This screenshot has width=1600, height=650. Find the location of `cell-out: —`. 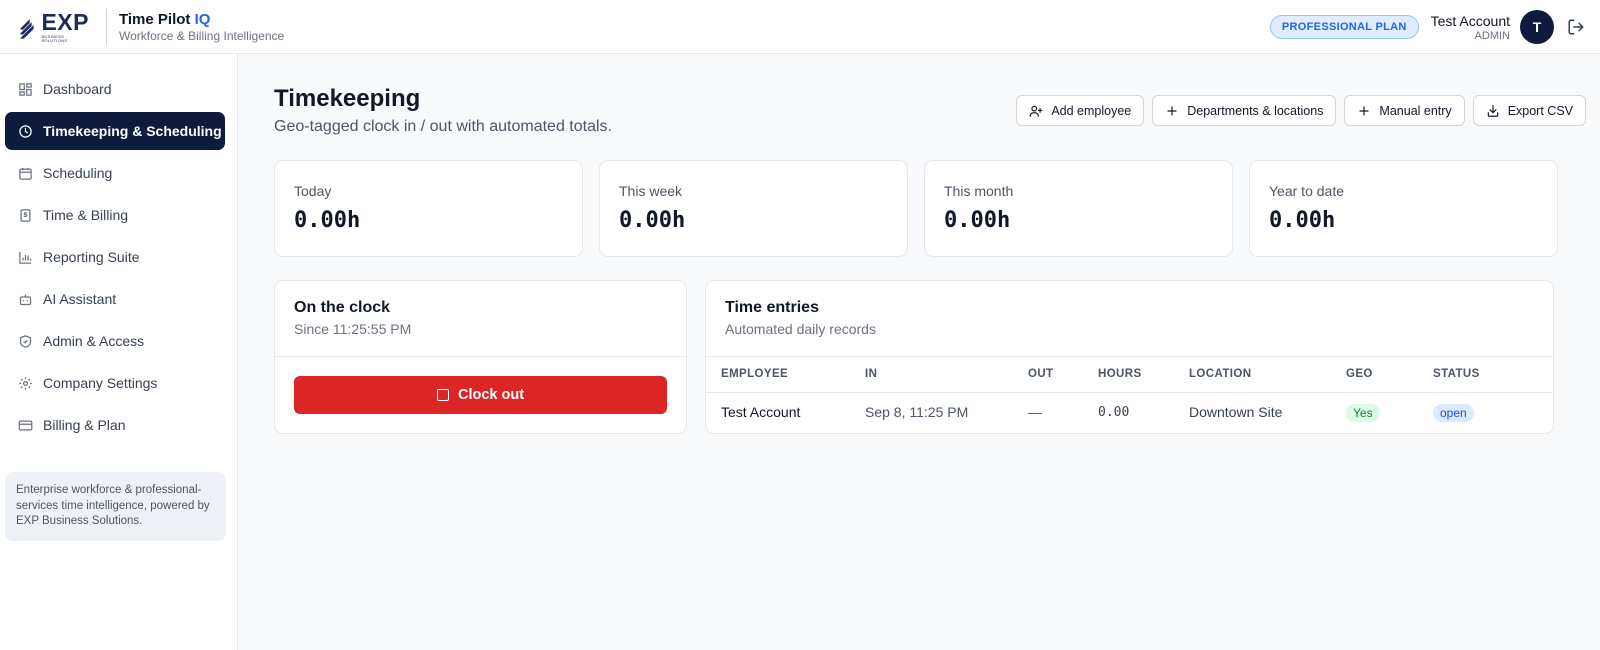

cell-out: — is located at coordinates (1035, 412).